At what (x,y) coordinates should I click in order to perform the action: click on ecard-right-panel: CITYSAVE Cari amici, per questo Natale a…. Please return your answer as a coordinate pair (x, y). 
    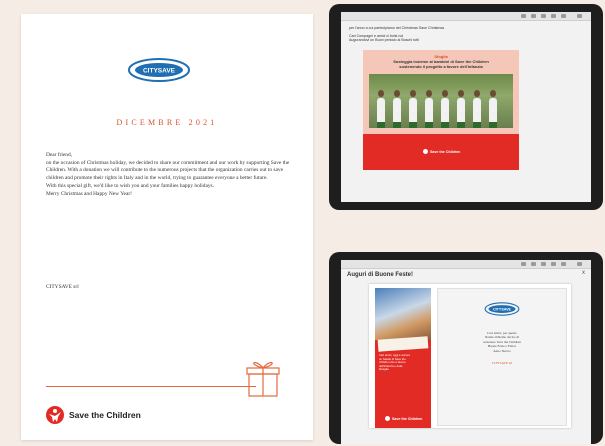
    Looking at the image, I should click on (502, 357).